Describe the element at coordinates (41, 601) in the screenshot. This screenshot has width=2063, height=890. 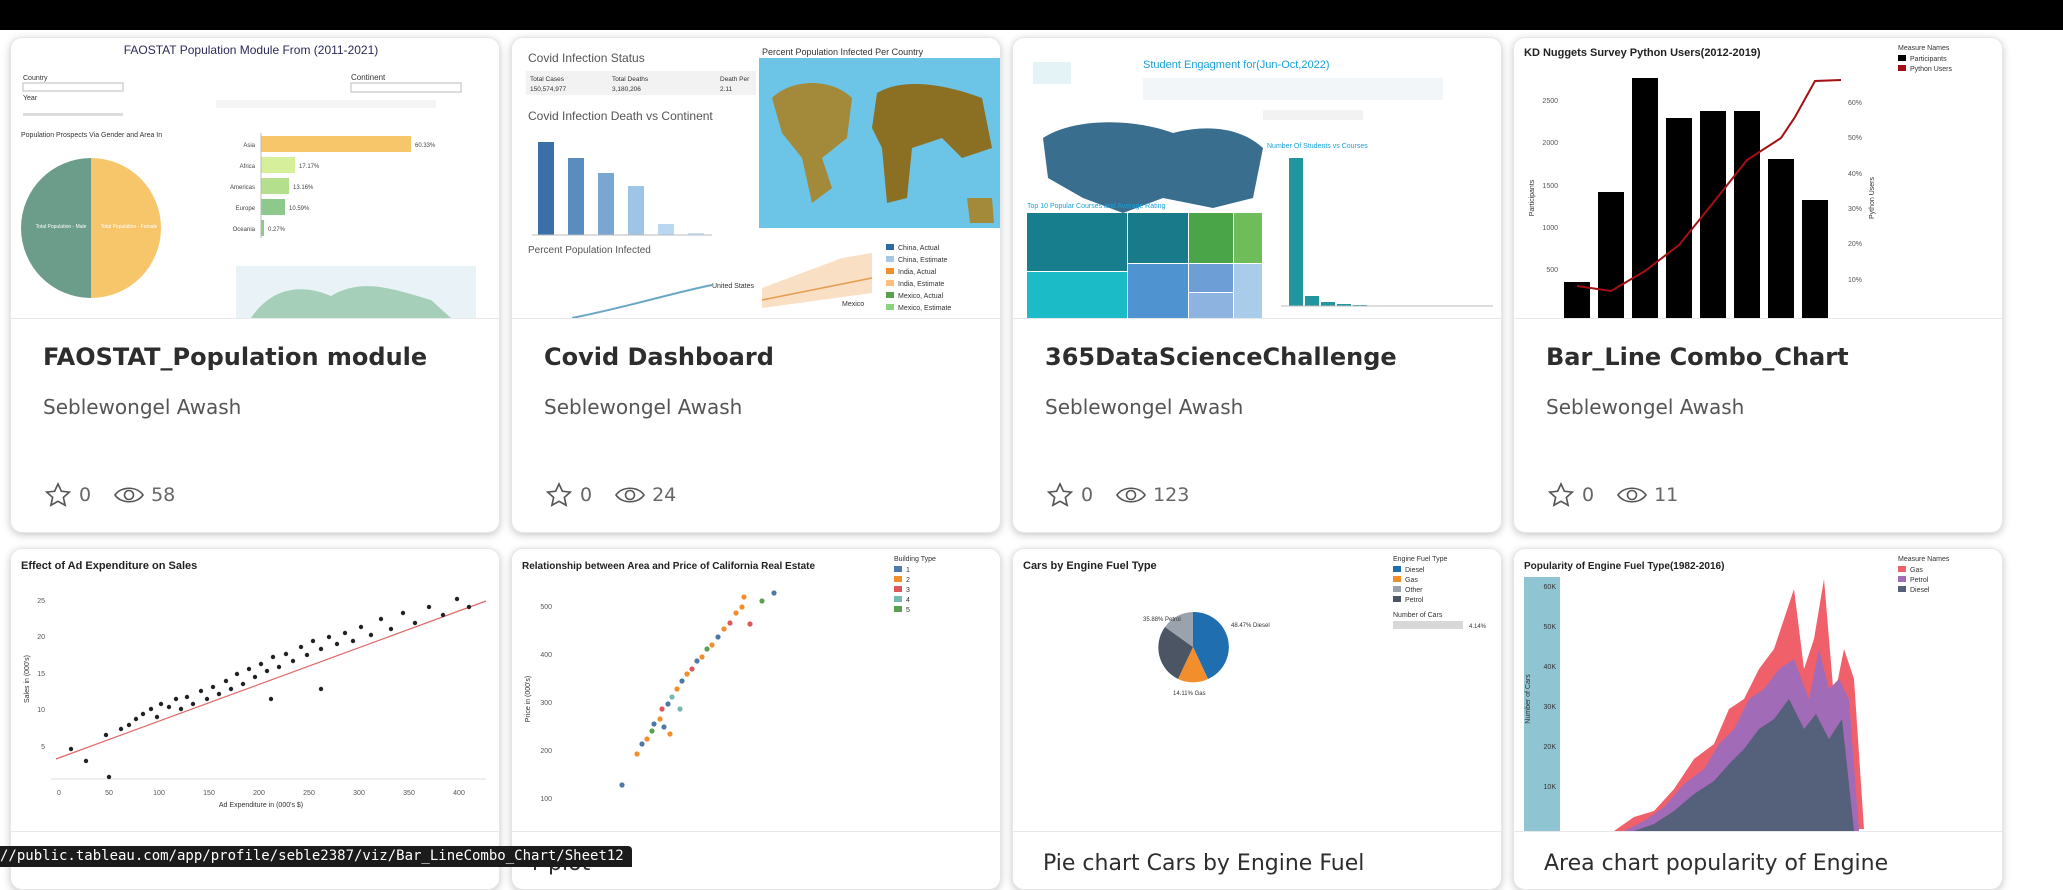
I see `svg-text: 25` at that location.